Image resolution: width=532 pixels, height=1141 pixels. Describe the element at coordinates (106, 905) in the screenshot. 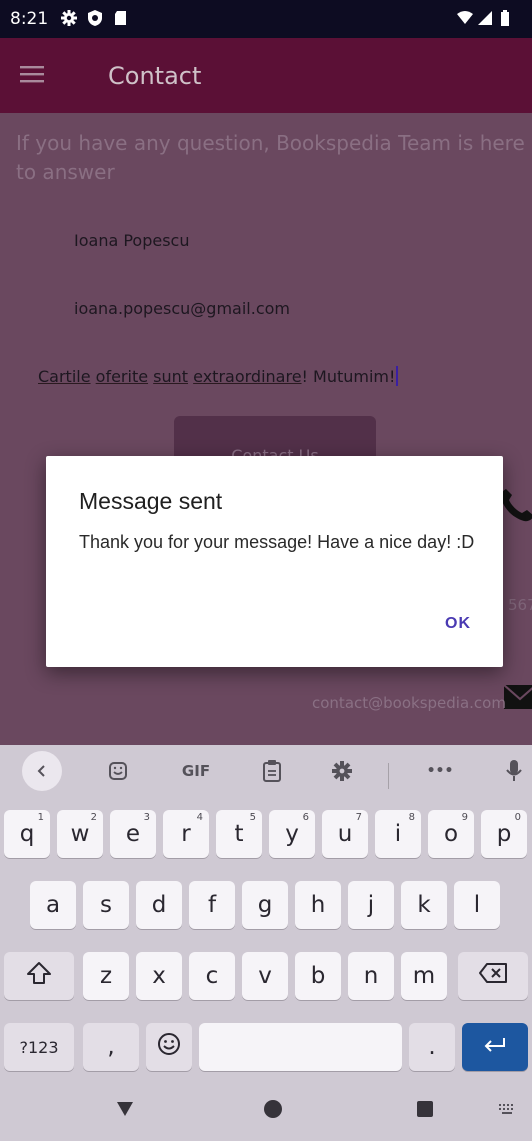

I see `key: s` at that location.